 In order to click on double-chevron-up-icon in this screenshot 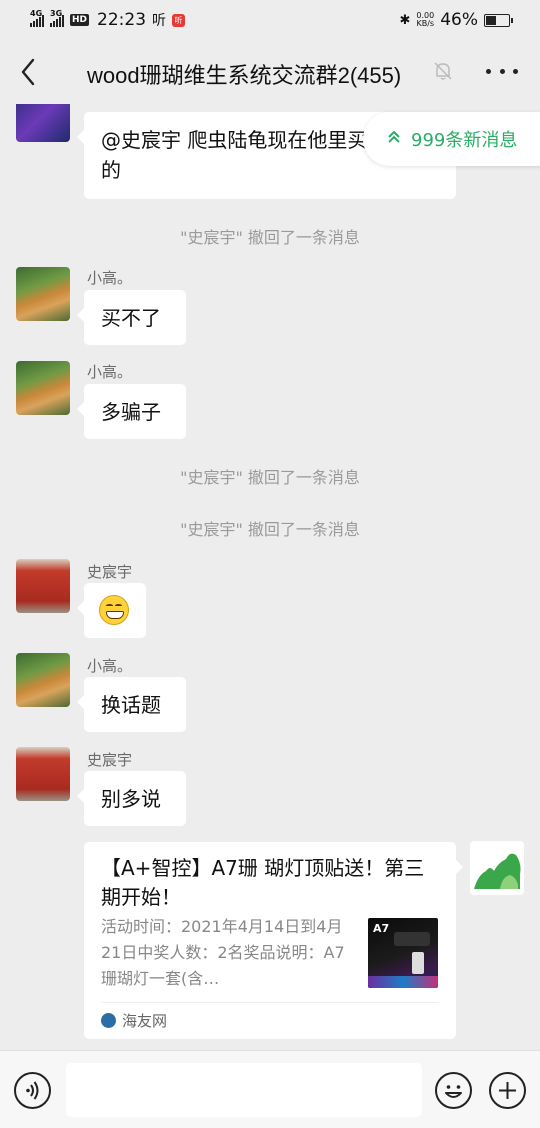, I will do `click(394, 139)`.